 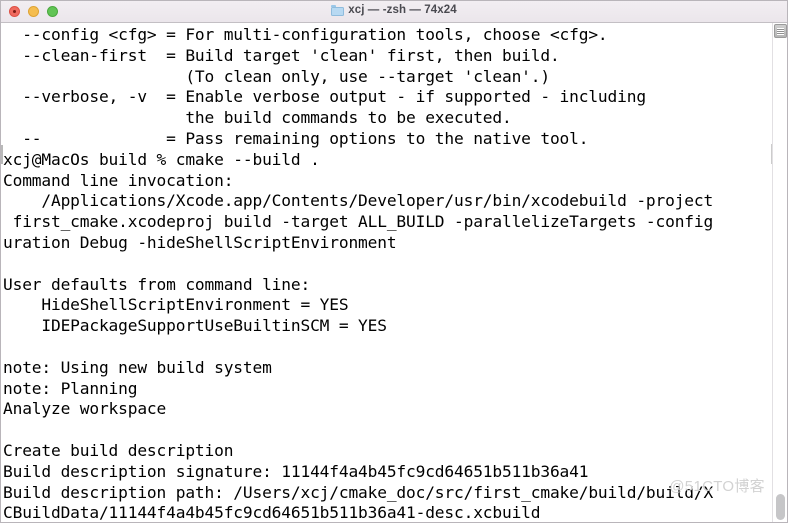 What do you see at coordinates (780, 31) in the screenshot?
I see `scroll-elevator-icon` at bounding box center [780, 31].